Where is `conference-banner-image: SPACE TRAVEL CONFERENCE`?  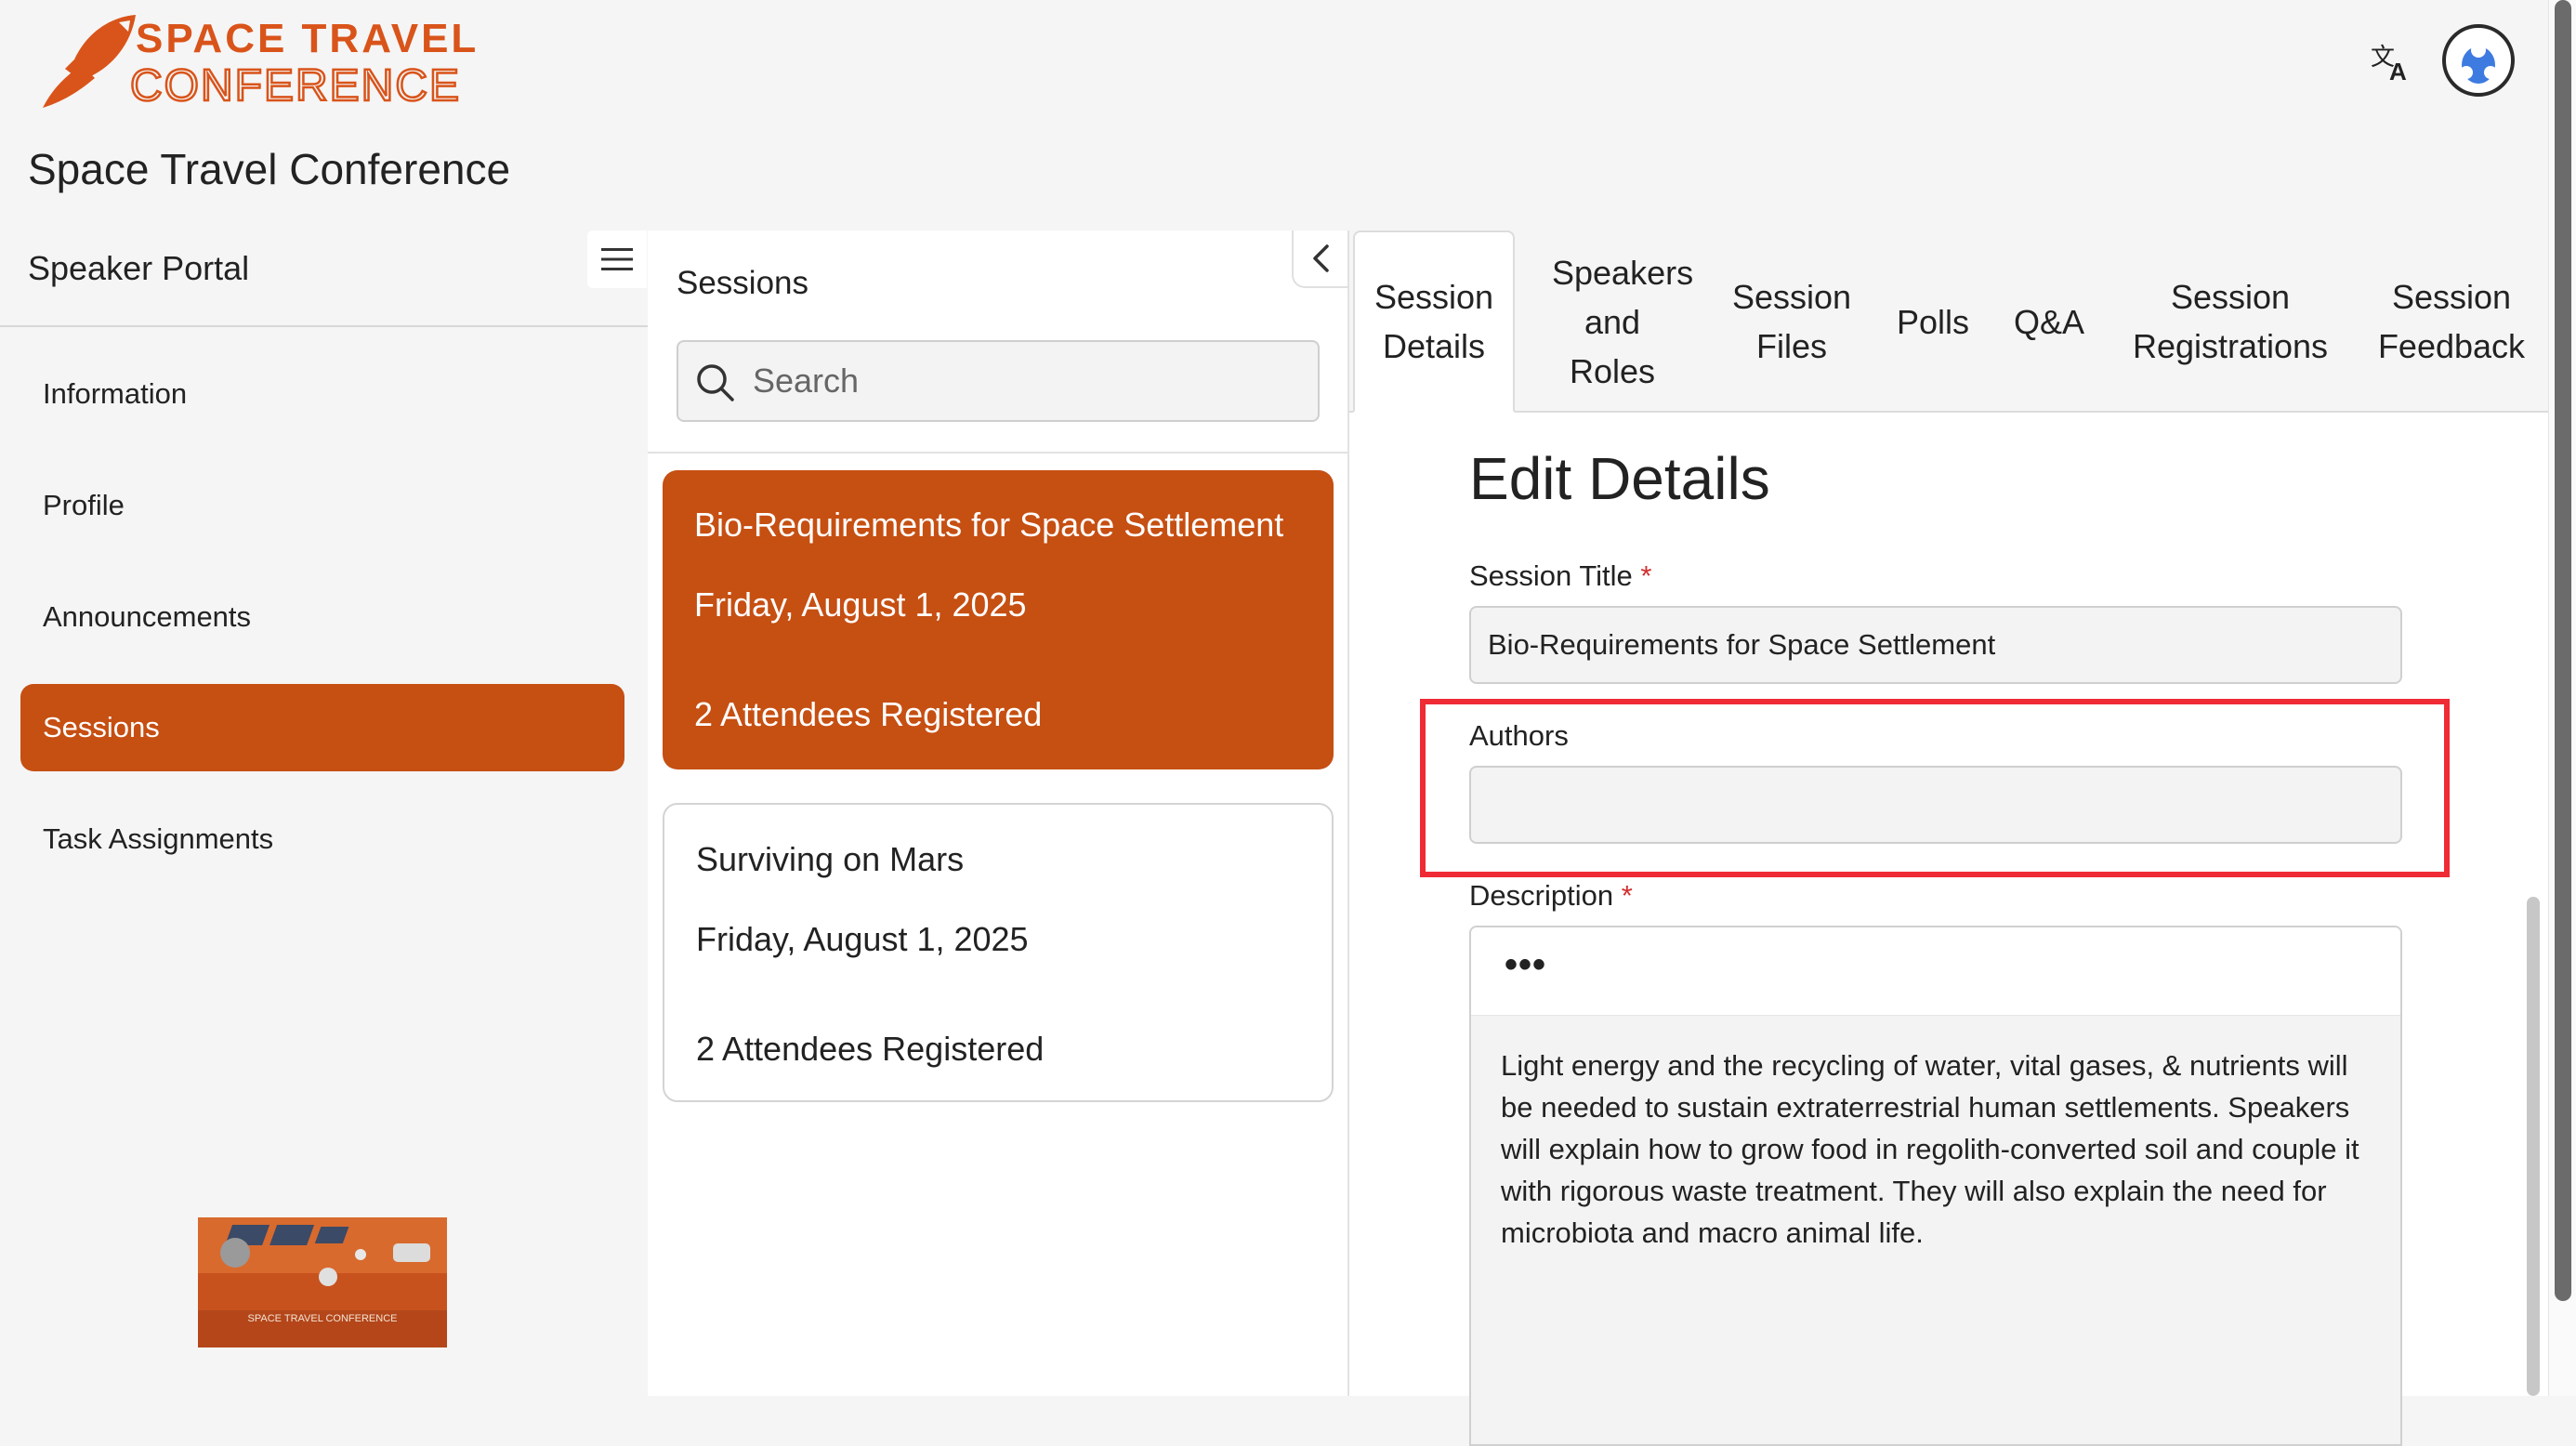 conference-banner-image: SPACE TRAVEL CONFERENCE is located at coordinates (322, 1282).